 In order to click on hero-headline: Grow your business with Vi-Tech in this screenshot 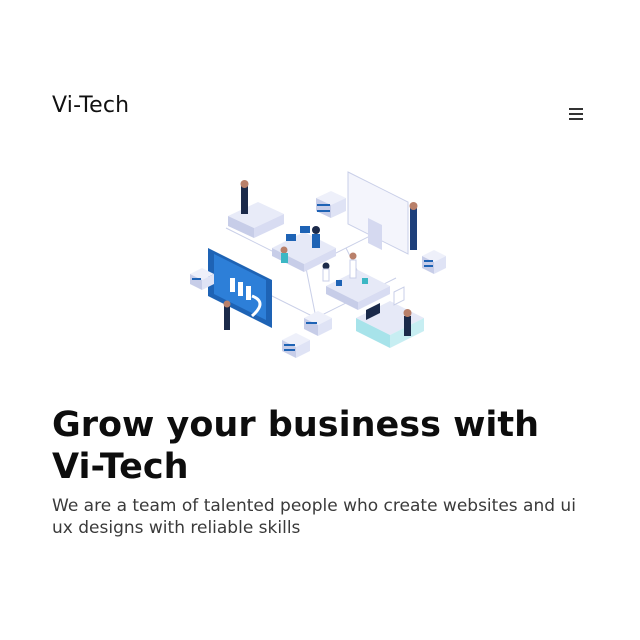, I will do `click(296, 446)`.